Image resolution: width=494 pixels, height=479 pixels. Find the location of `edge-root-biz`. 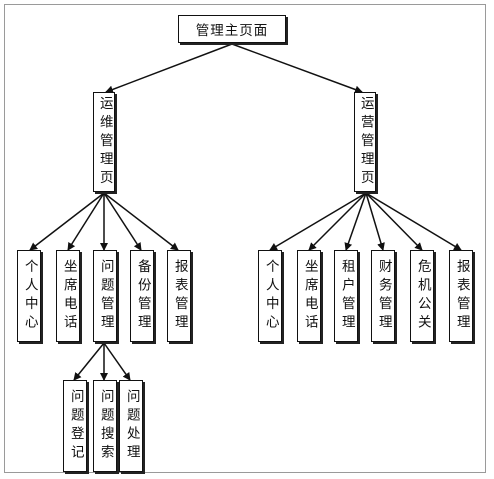

edge-root-biz is located at coordinates (297, 68).